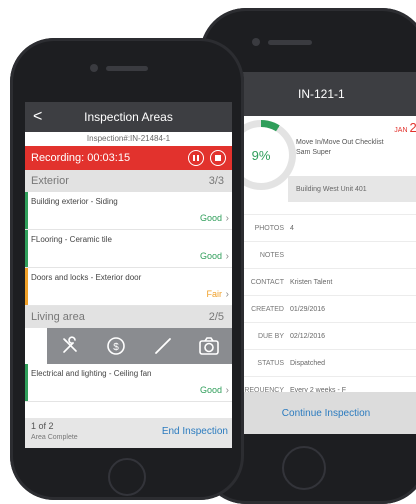  I want to click on area-item-title: Electrical and lighting - Ceiling fan, so click(91, 373).